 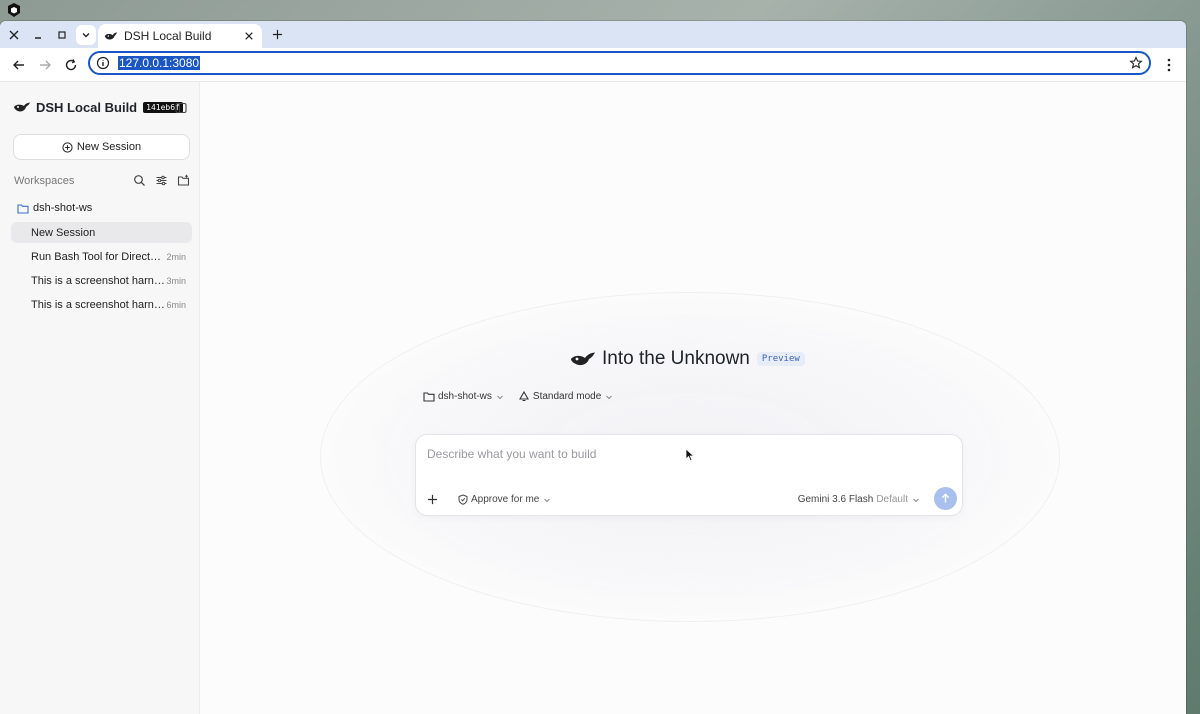 I want to click on arrow-up-icon, so click(x=945, y=498).